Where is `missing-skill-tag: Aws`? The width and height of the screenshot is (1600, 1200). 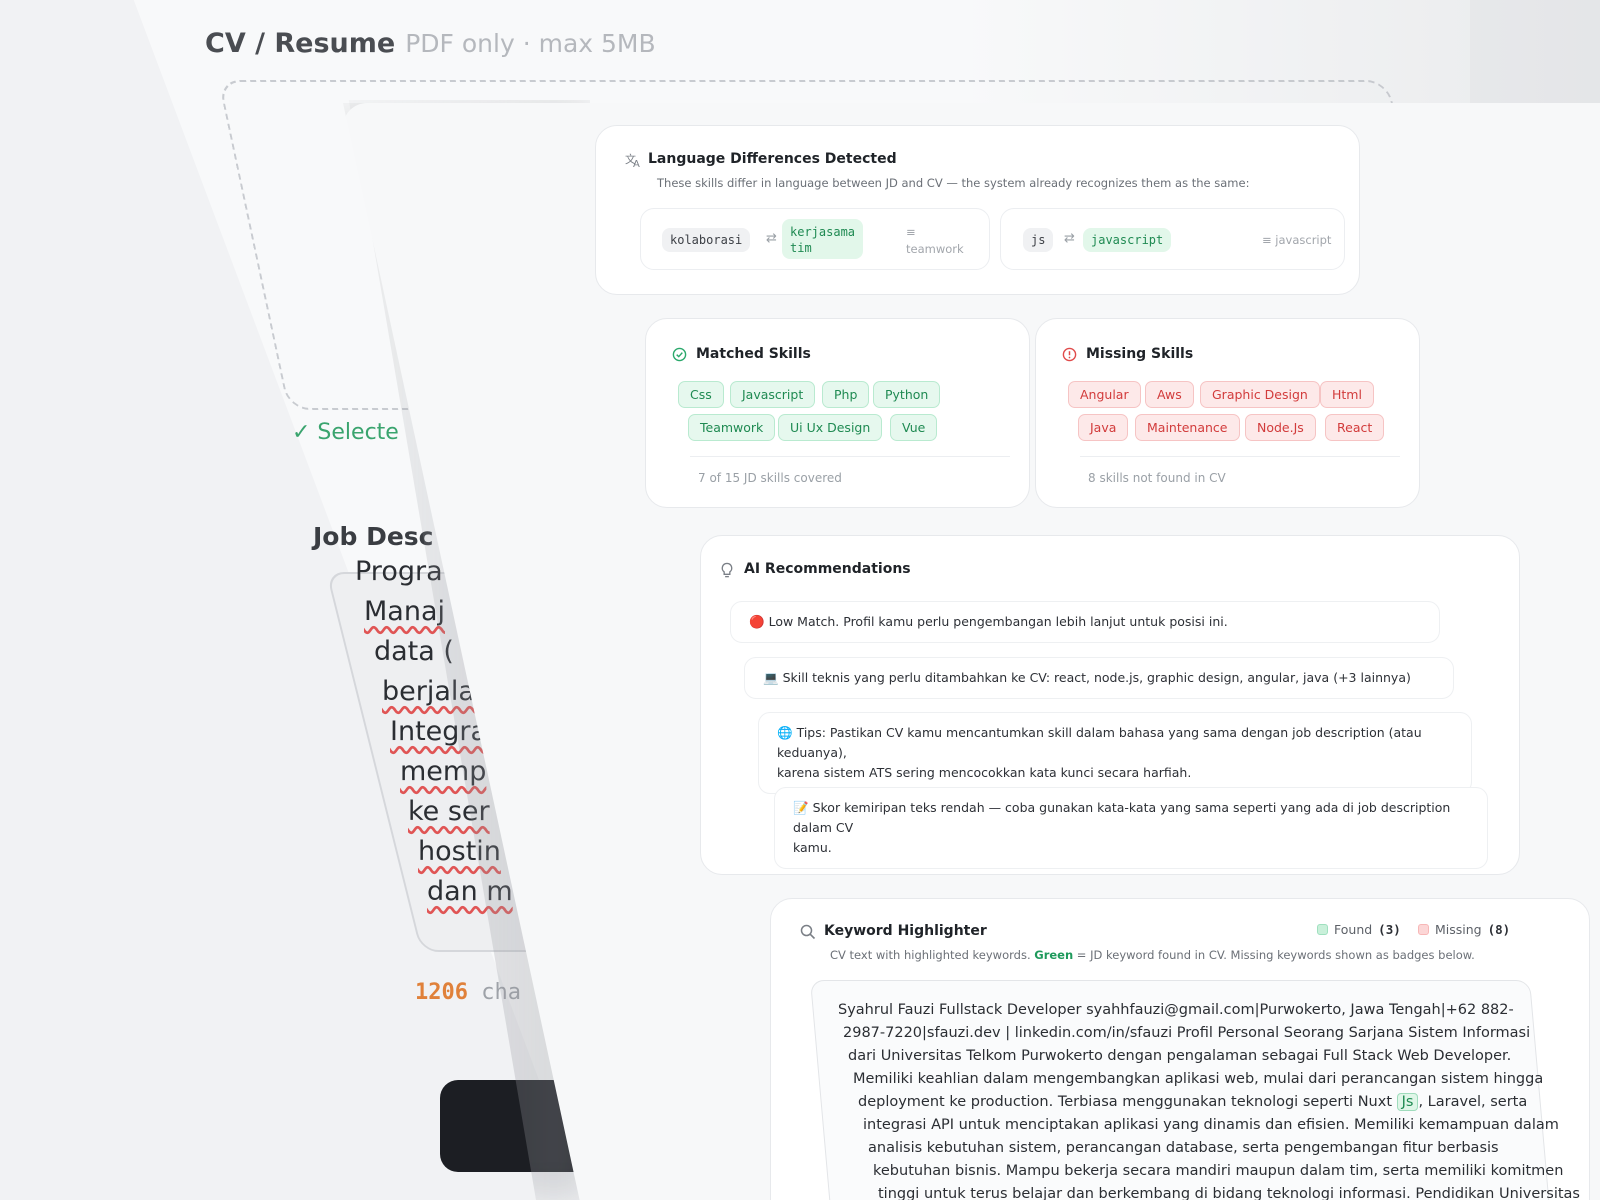
missing-skill-tag: Aws is located at coordinates (1169, 394).